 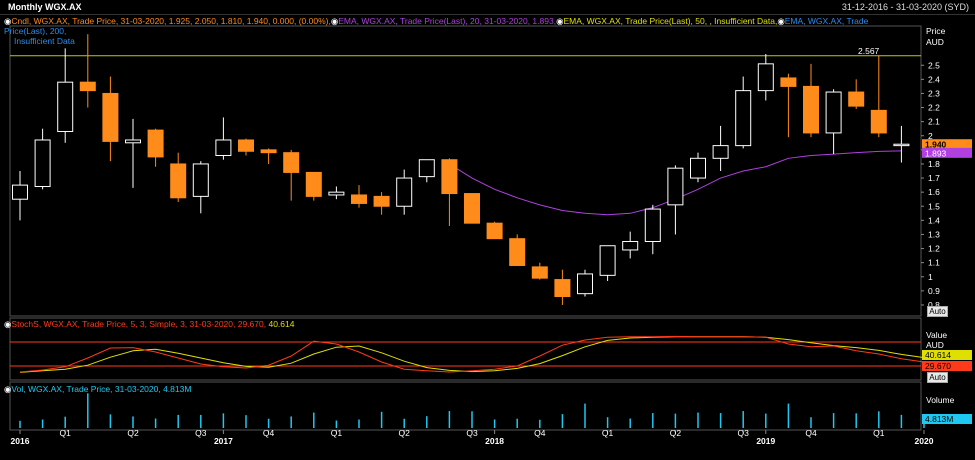 I want to click on x-tick-label: 2018, so click(x=494, y=441).